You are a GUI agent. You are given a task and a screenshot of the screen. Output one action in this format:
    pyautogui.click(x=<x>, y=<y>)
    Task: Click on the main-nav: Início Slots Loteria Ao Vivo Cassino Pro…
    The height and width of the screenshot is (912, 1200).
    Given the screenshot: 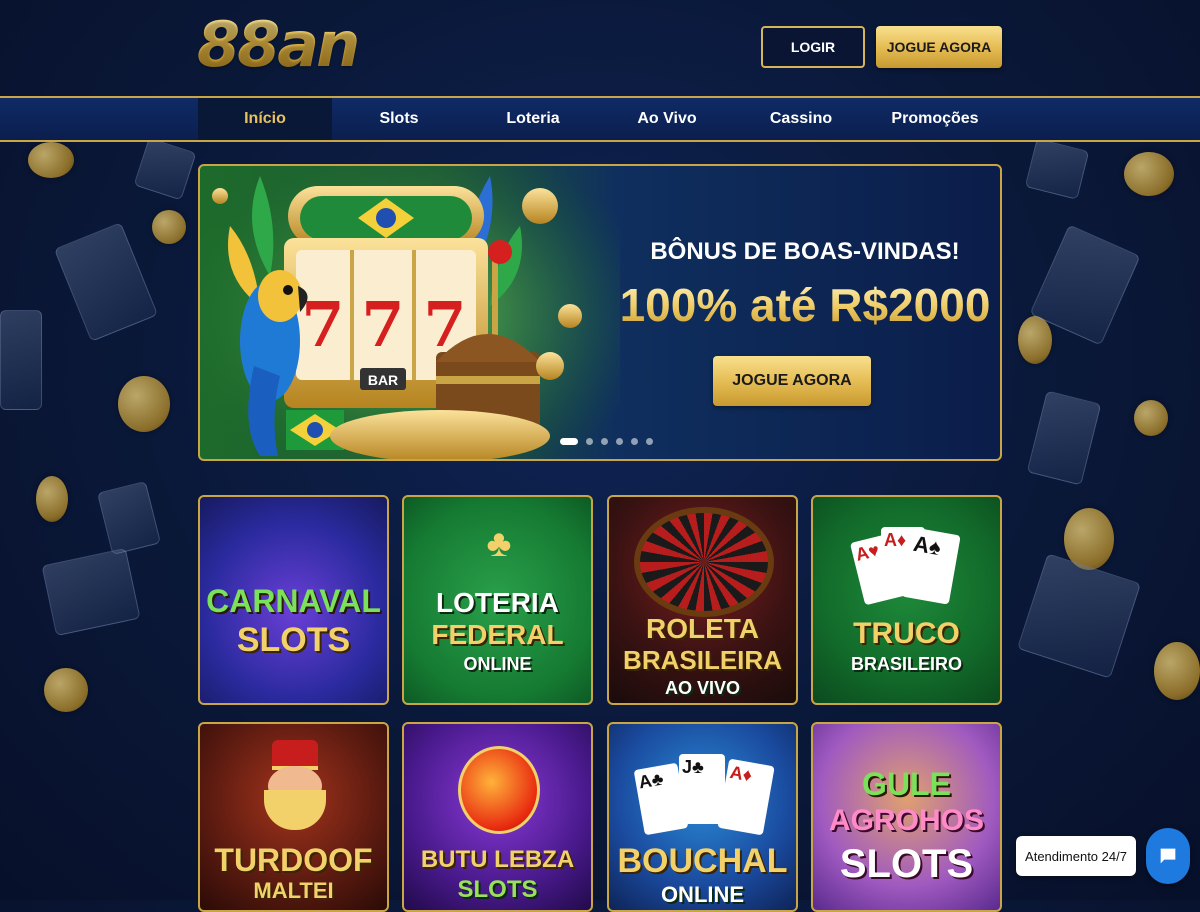 What is the action you would take?
    pyautogui.click(x=600, y=119)
    